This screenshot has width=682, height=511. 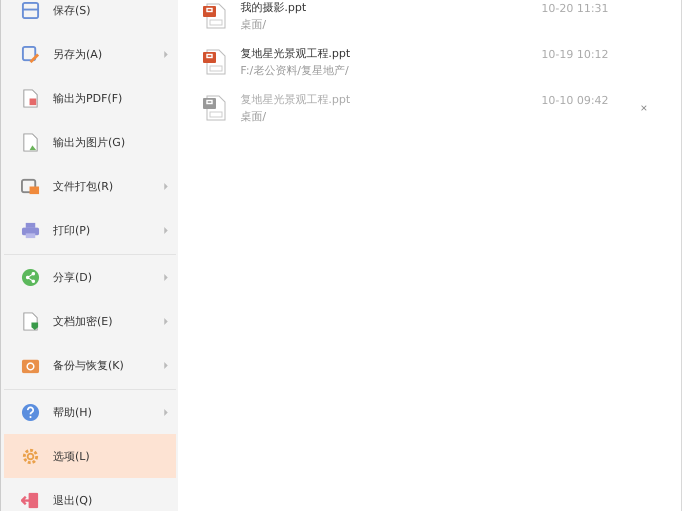 What do you see at coordinates (30, 321) in the screenshot?
I see `encrypt-icon` at bounding box center [30, 321].